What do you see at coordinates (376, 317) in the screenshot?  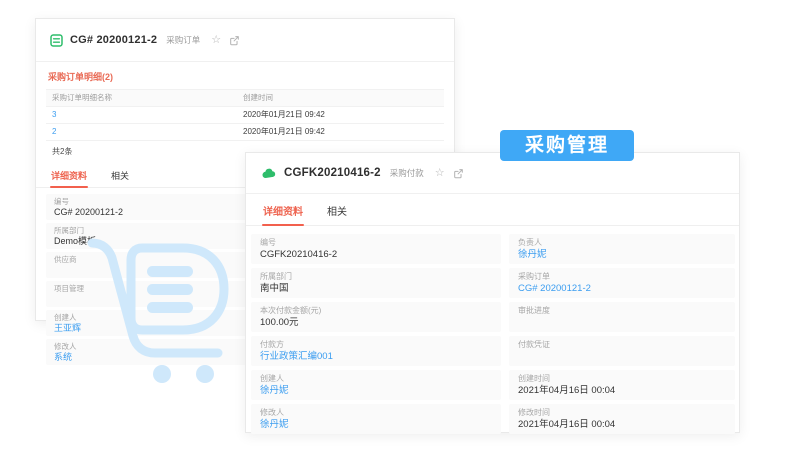 I see `field-payment-amount: 本次付款金额(元) 100.00元` at bounding box center [376, 317].